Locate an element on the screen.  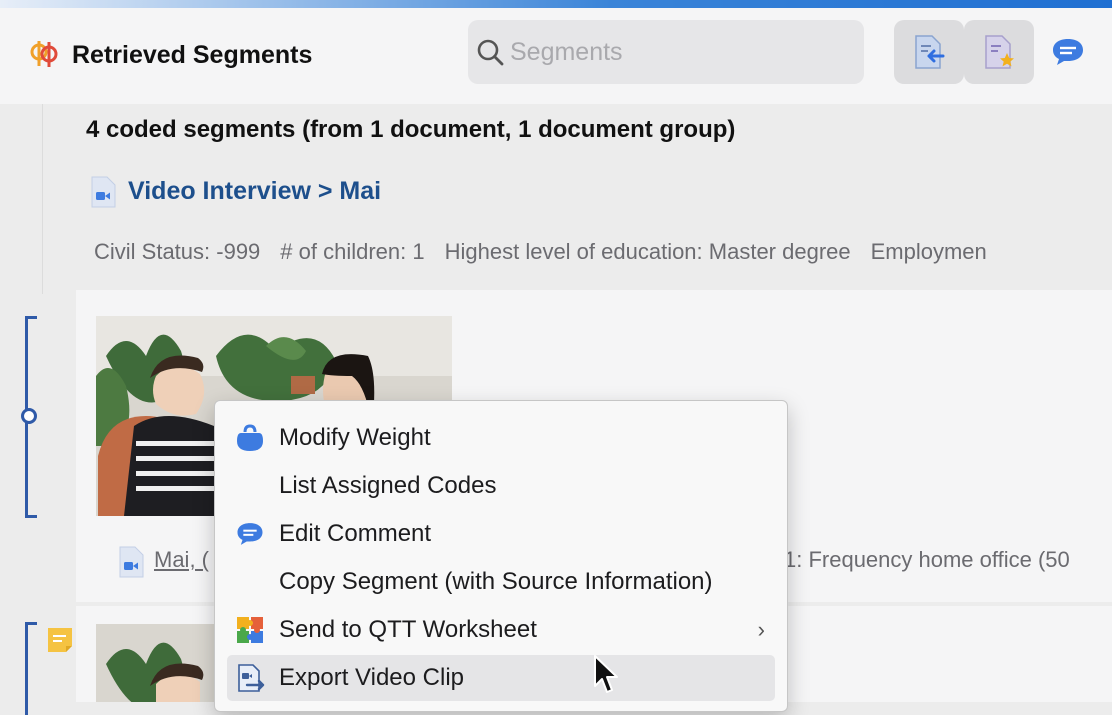
segment-bracket-handle is located at coordinates (29, 416).